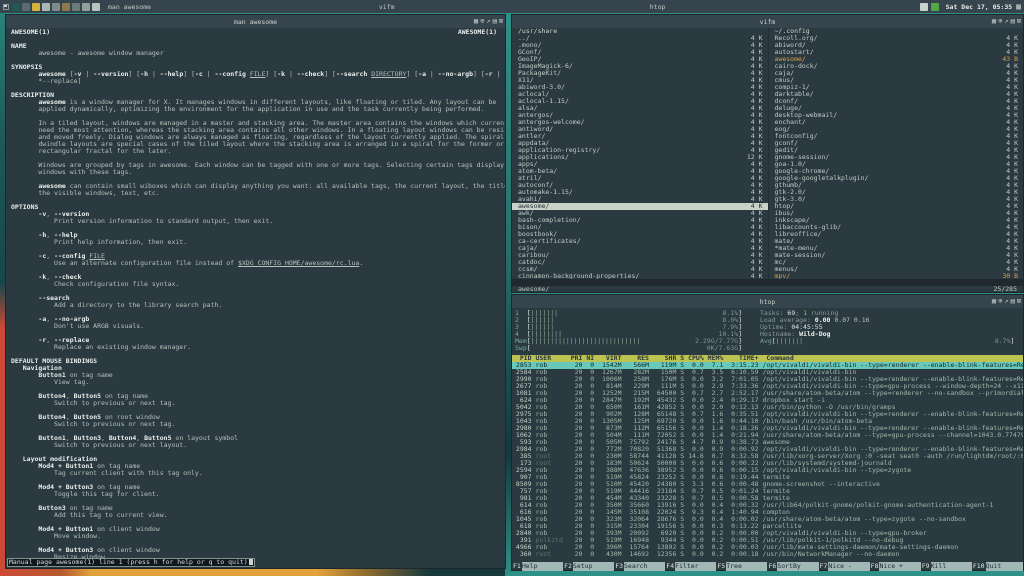 The height and width of the screenshot is (576, 1024). Describe the element at coordinates (640, 192) in the screenshot. I see `file-row: automake-1.15/4 K` at that location.